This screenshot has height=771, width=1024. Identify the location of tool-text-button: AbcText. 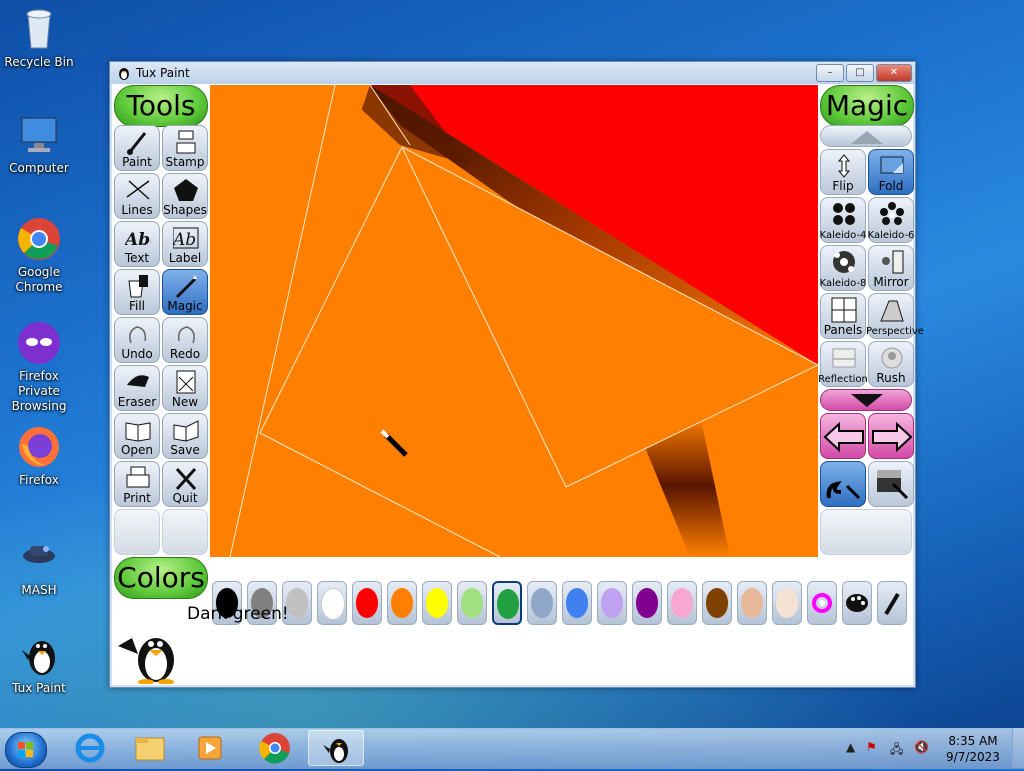
(137, 244).